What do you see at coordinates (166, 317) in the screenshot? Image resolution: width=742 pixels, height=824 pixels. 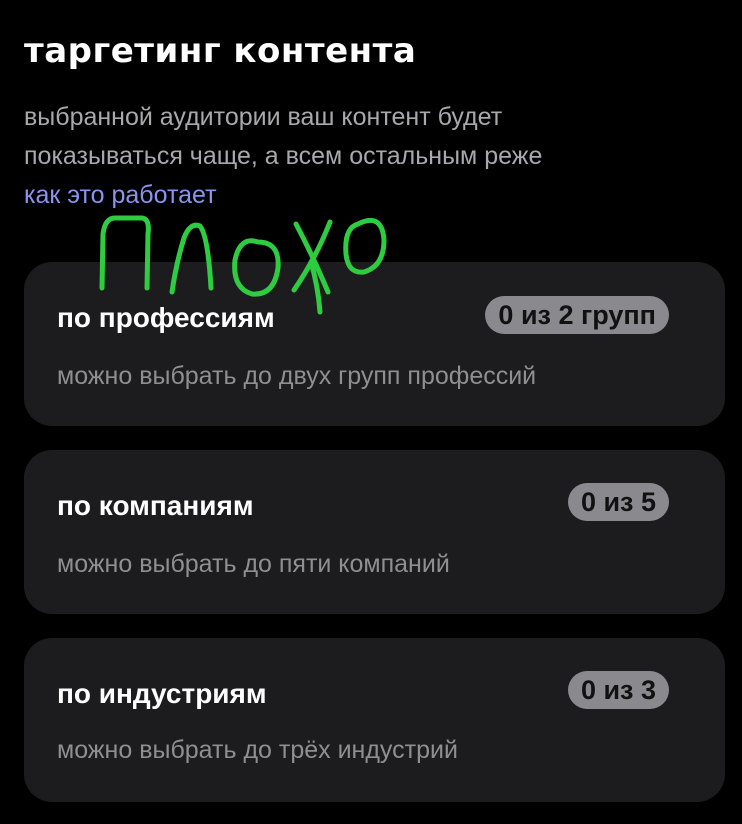 I see `card-title: по профессиям` at bounding box center [166, 317].